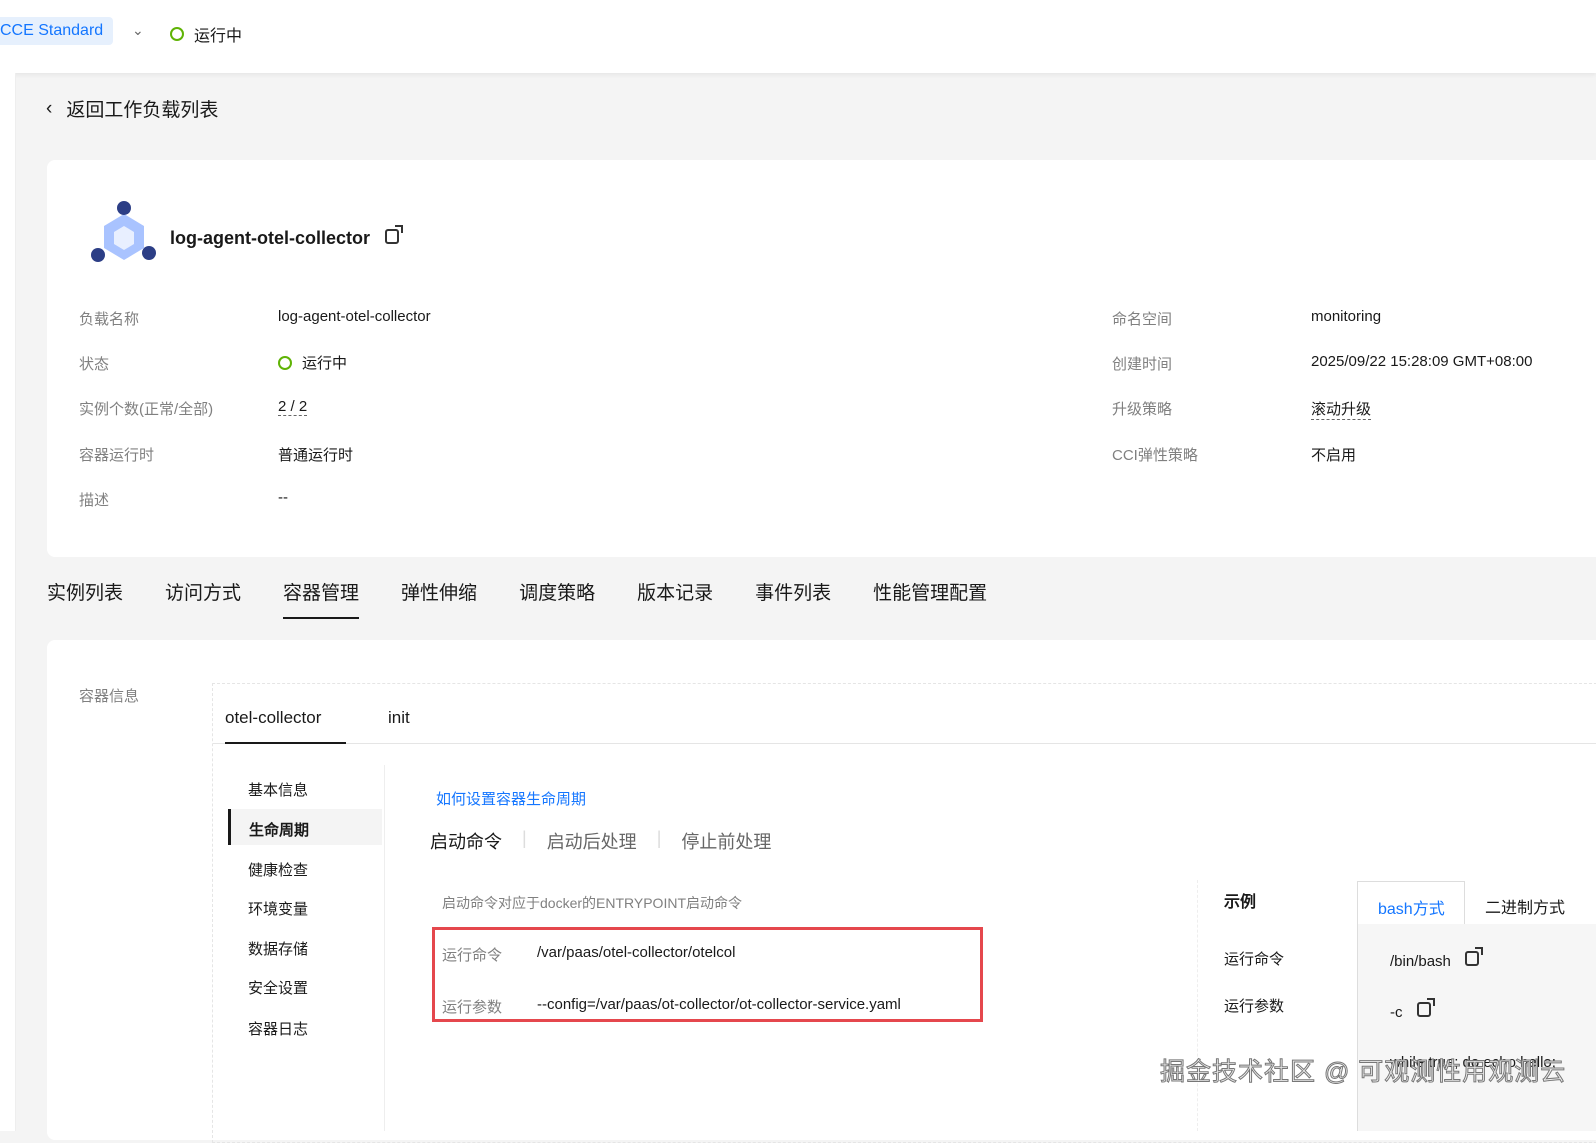 The height and width of the screenshot is (1143, 1596). Describe the element at coordinates (1142, 319) in the screenshot. I see `field-label: 命名空间` at that location.